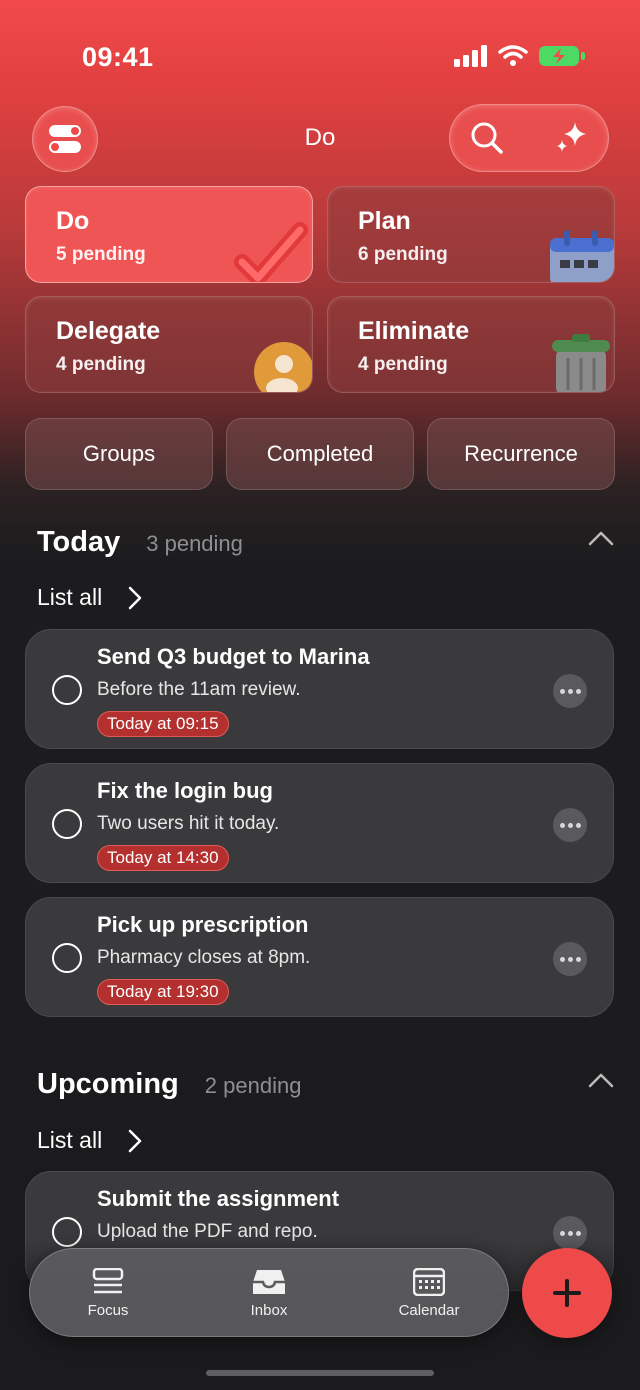 Image resolution: width=640 pixels, height=1390 pixels. Describe the element at coordinates (403, 254) in the screenshot. I see `quadrant-count: 6 pending` at that location.